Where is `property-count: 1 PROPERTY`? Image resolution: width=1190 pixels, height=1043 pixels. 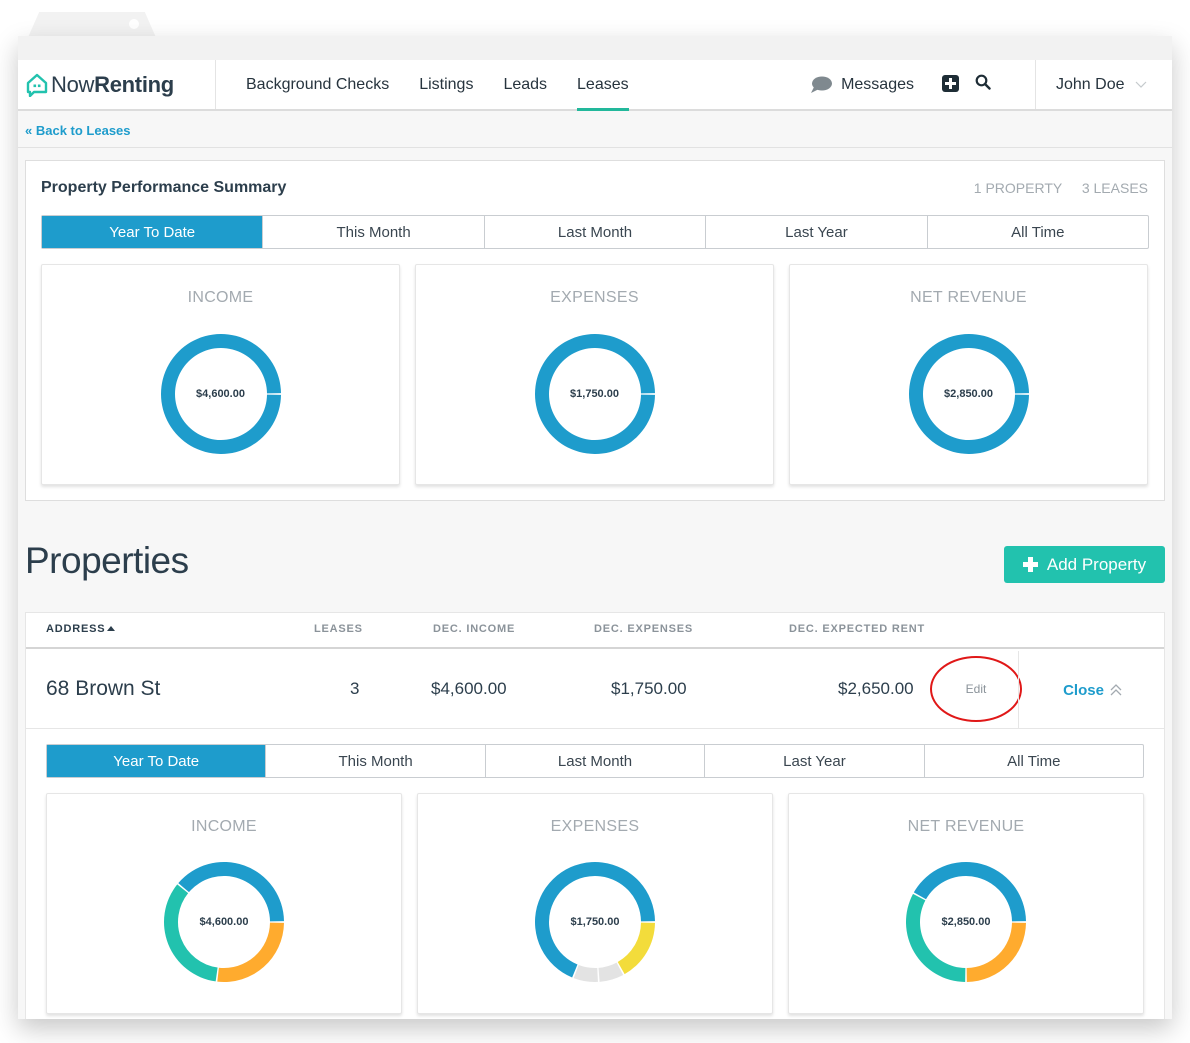 property-count: 1 PROPERTY is located at coordinates (1017, 188).